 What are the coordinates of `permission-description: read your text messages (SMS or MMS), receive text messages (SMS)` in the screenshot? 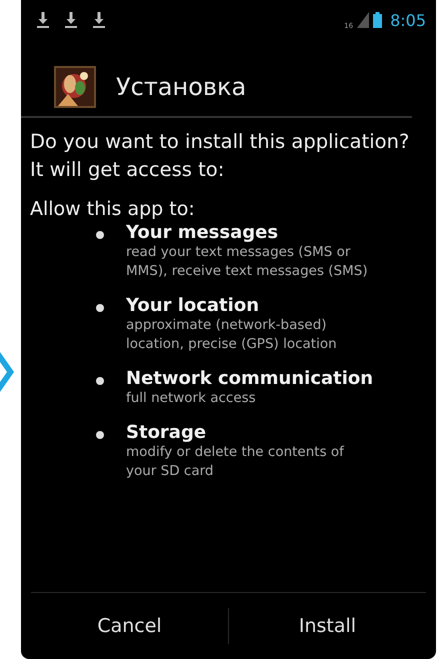 It's located at (247, 262).